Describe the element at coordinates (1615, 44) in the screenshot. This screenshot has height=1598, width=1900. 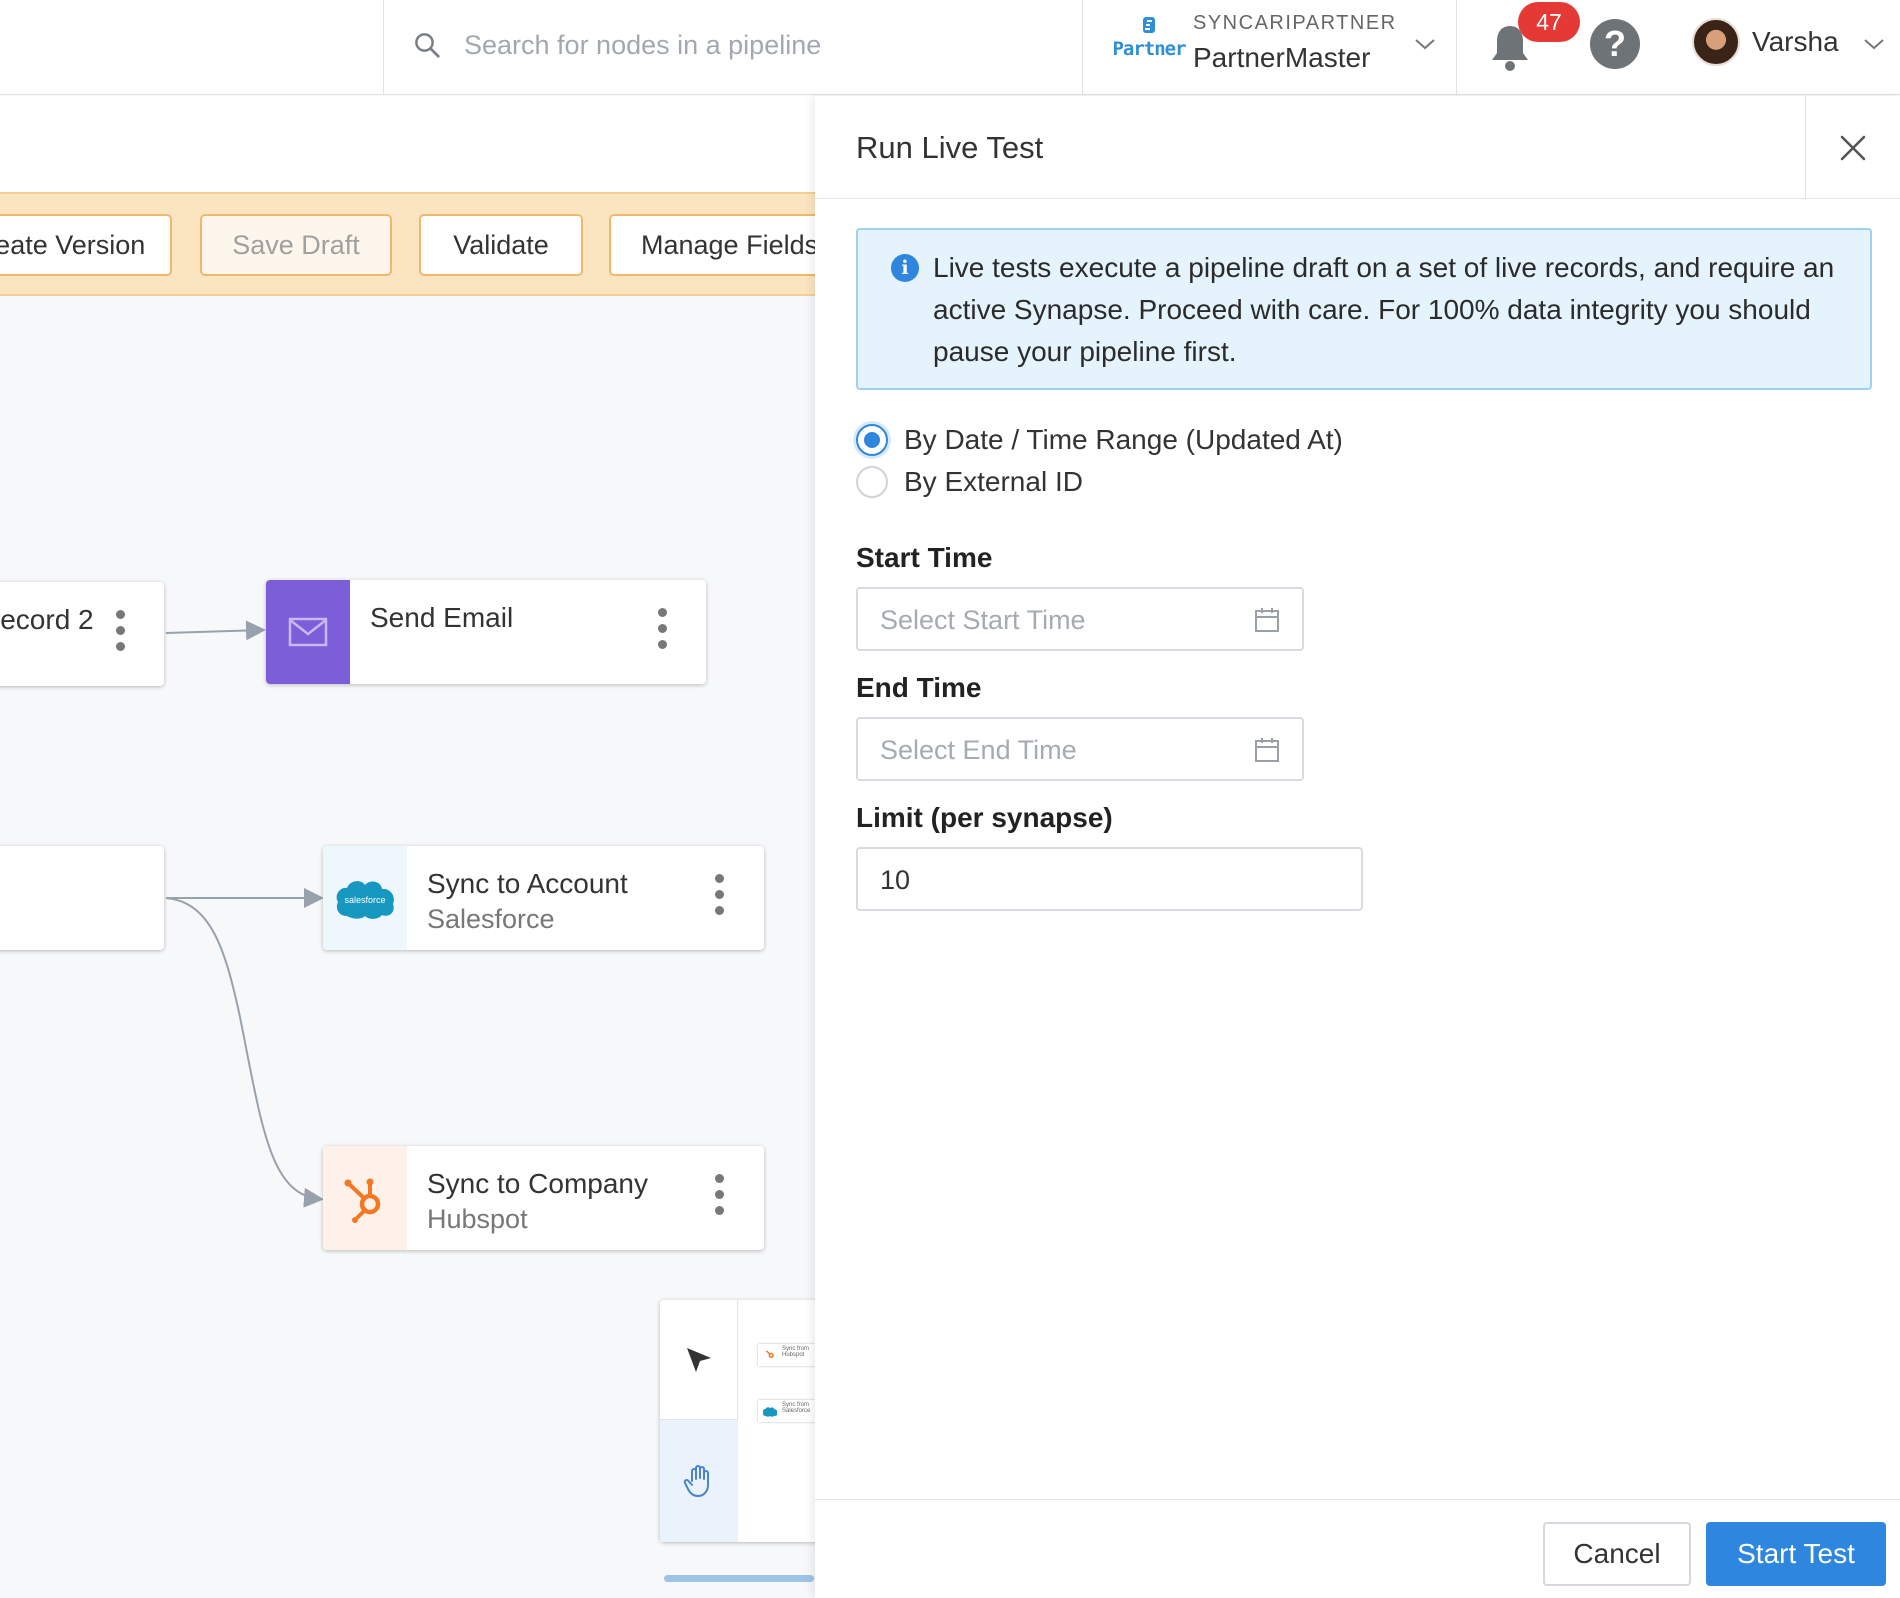
I see `help-icon: ?` at that location.